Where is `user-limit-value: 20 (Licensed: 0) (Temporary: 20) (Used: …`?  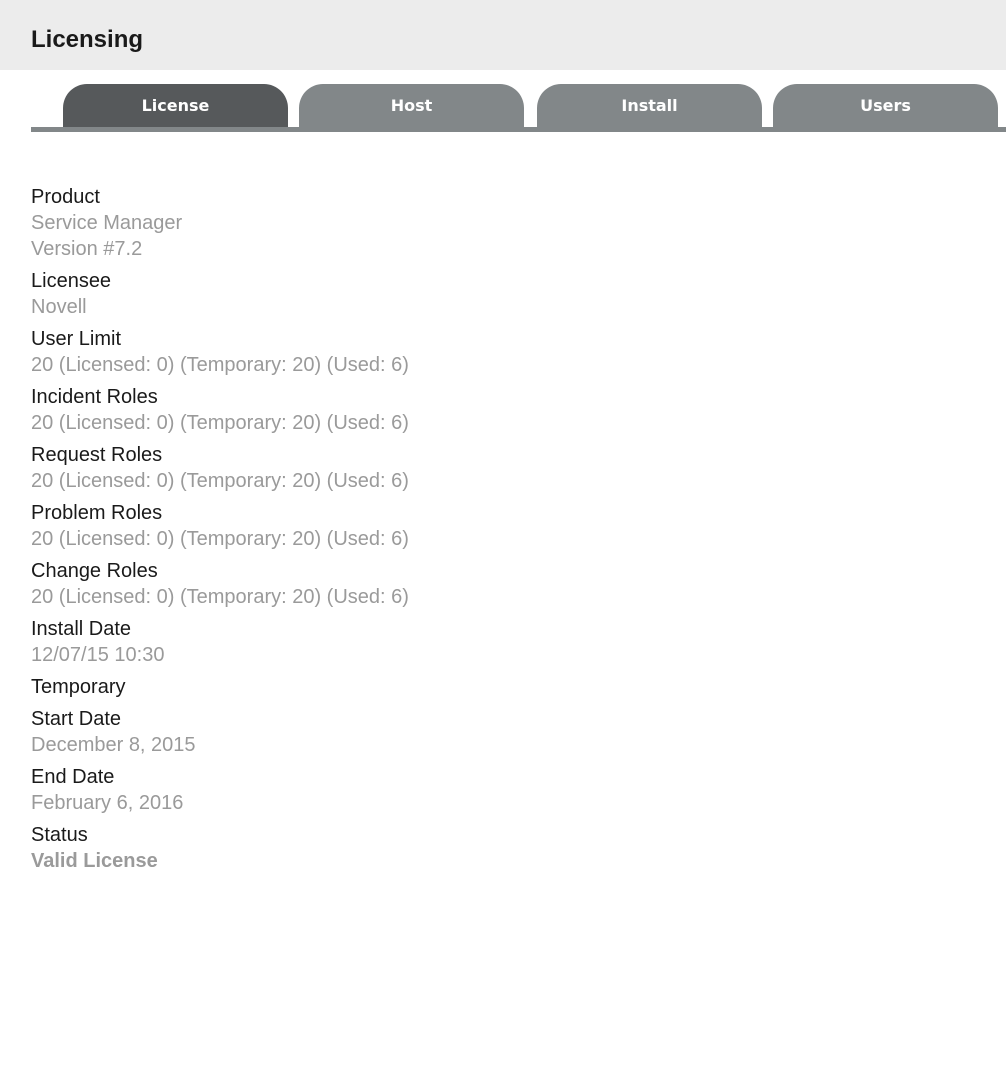 user-limit-value: 20 (Licensed: 0) (Temporary: 20) (Used: … is located at coordinates (220, 365).